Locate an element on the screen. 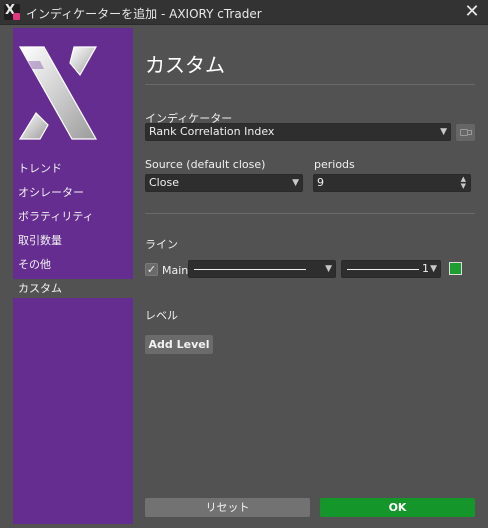  title-bar: X インディケーターを追加 - AXIORY cTrader ✕ is located at coordinates (244, 12).